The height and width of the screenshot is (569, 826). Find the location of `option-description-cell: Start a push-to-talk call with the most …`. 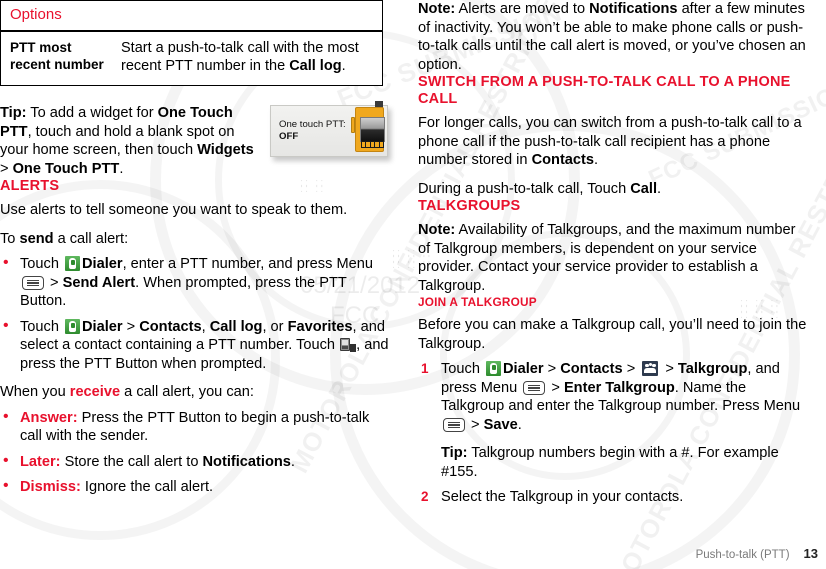

option-description-cell: Start a push-to-talk call with the most … is located at coordinates (250, 58).